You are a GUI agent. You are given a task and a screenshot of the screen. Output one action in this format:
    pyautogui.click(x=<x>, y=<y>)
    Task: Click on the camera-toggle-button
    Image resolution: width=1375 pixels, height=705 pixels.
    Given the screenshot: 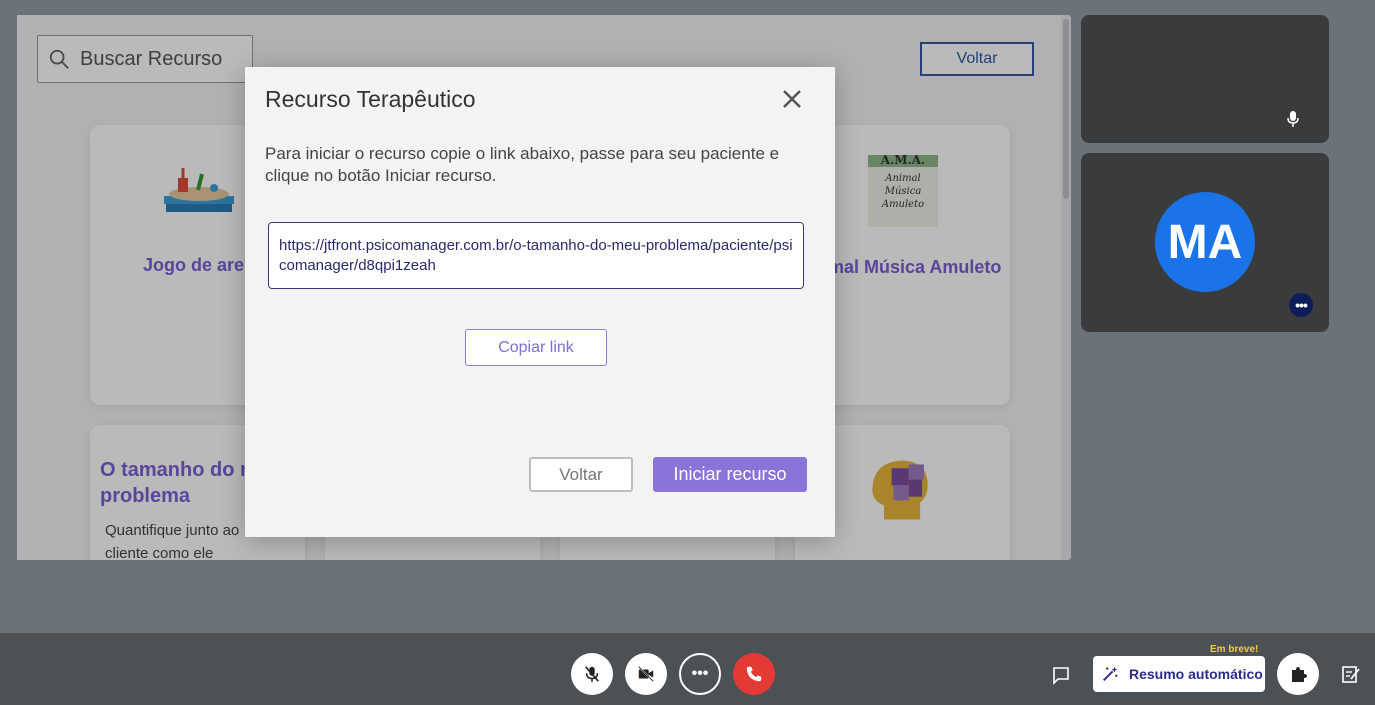 What is the action you would take?
    pyautogui.click(x=646, y=674)
    